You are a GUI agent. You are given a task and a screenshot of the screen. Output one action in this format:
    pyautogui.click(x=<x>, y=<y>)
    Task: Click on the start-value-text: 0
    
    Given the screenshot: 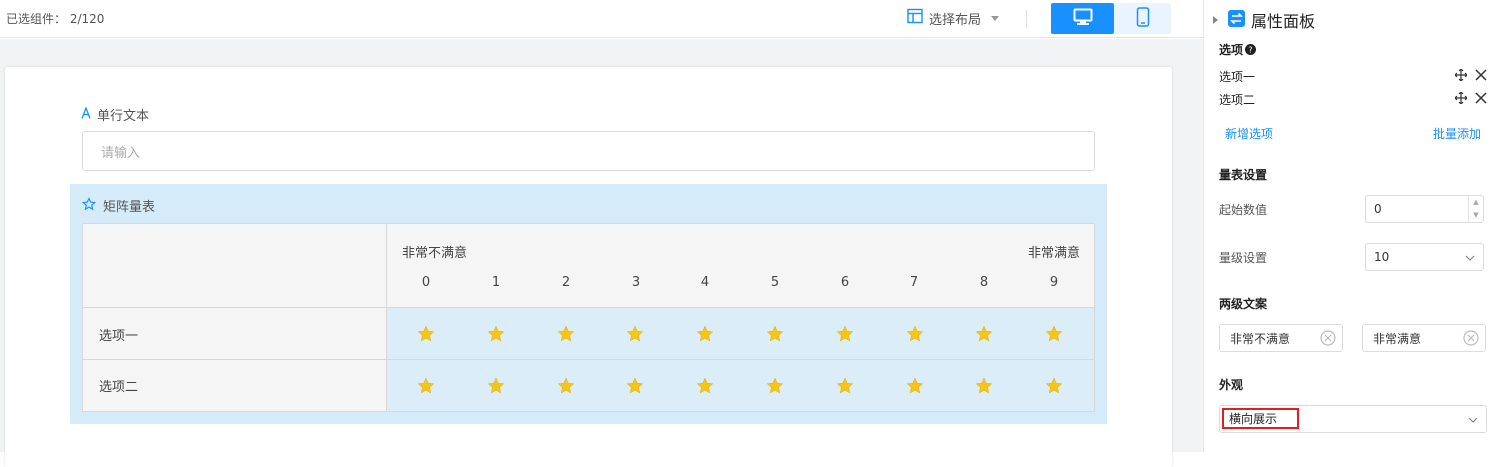 What is the action you would take?
    pyautogui.click(x=1378, y=209)
    